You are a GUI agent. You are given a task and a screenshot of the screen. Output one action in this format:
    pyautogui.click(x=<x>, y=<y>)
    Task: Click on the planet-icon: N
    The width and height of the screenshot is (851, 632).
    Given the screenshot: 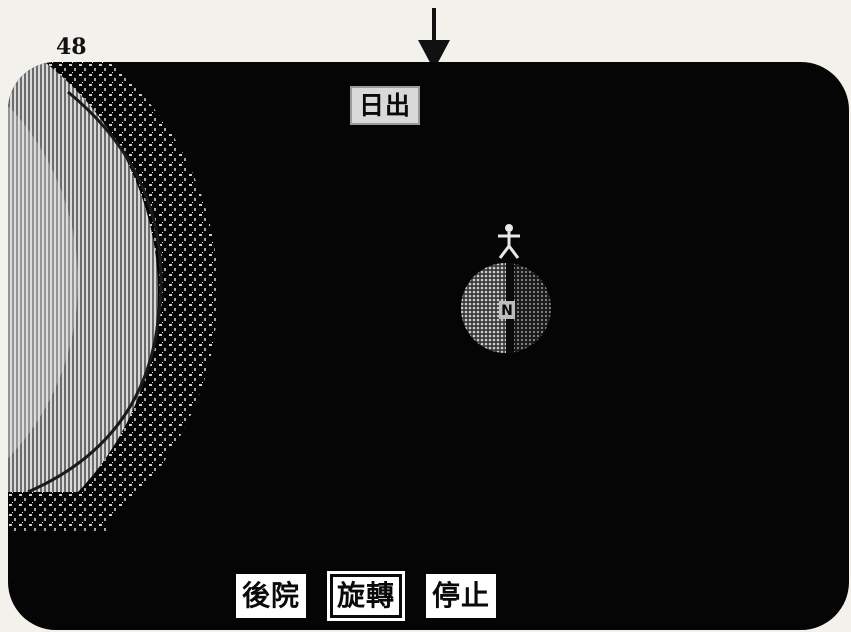 What is the action you would take?
    pyautogui.click(x=506, y=308)
    